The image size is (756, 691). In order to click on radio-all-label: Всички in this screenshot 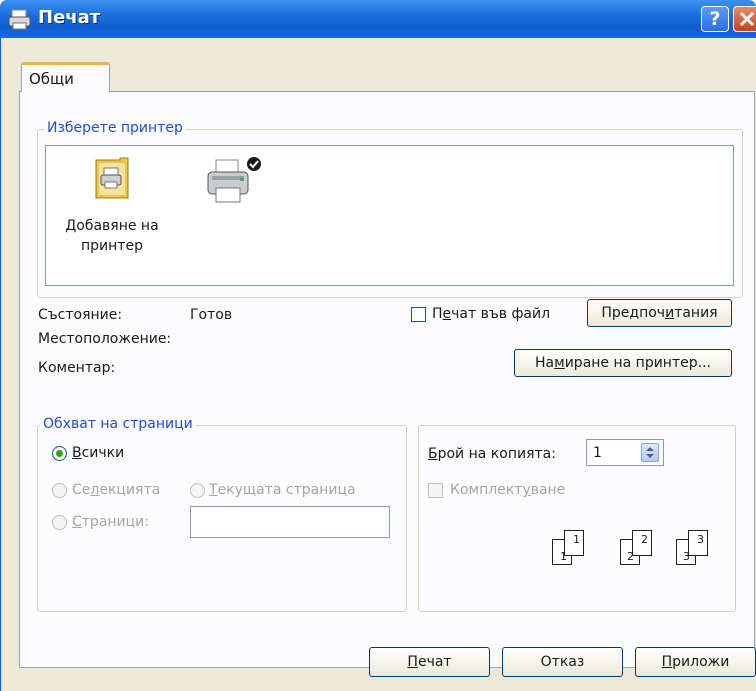, I will do `click(98, 453)`.